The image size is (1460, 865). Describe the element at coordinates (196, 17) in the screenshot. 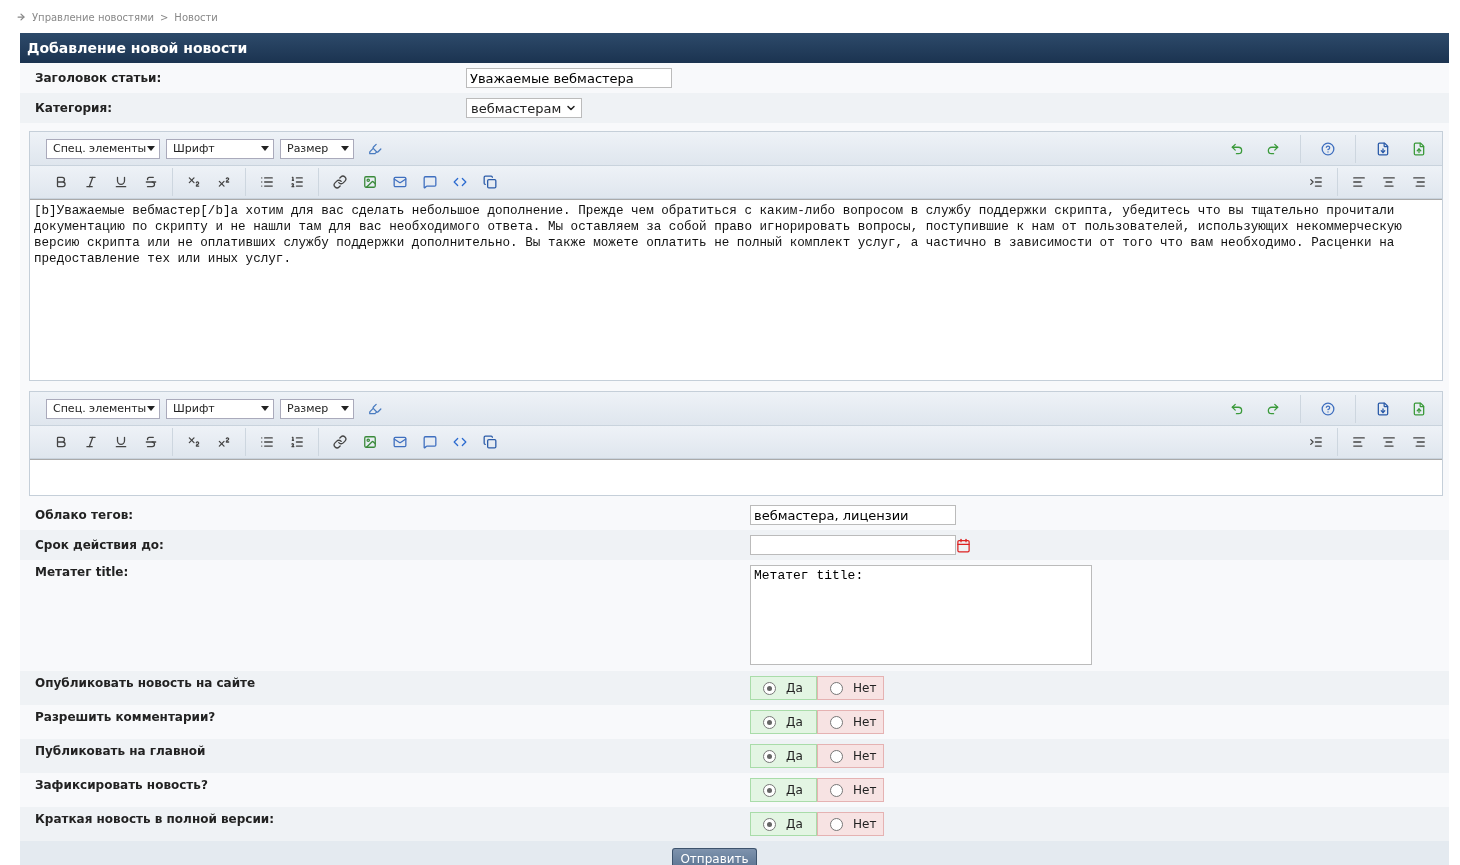

I see `breadcrumb-link: Новости` at that location.